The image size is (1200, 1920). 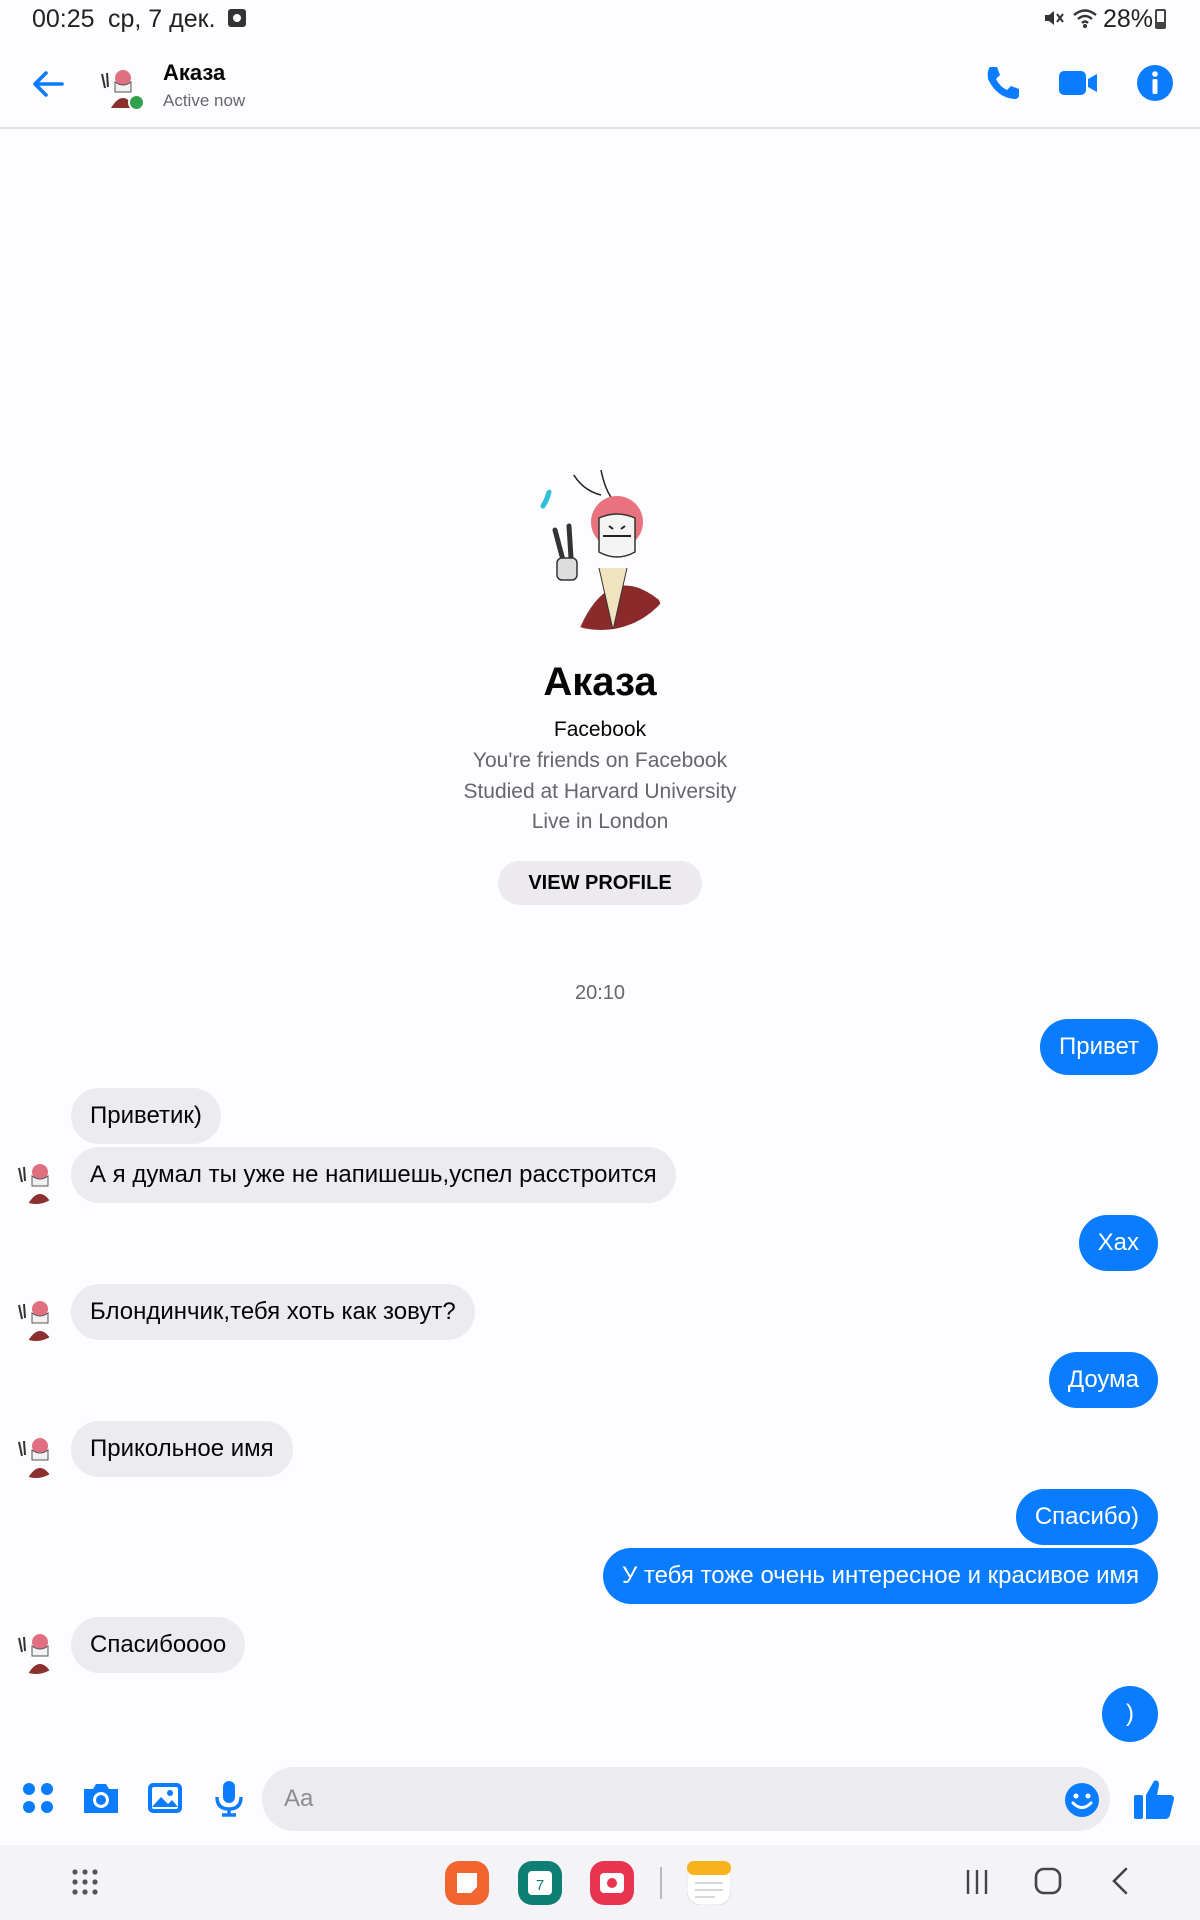 What do you see at coordinates (1128, 19) in the screenshot?
I see `battery-percentage: 28%` at bounding box center [1128, 19].